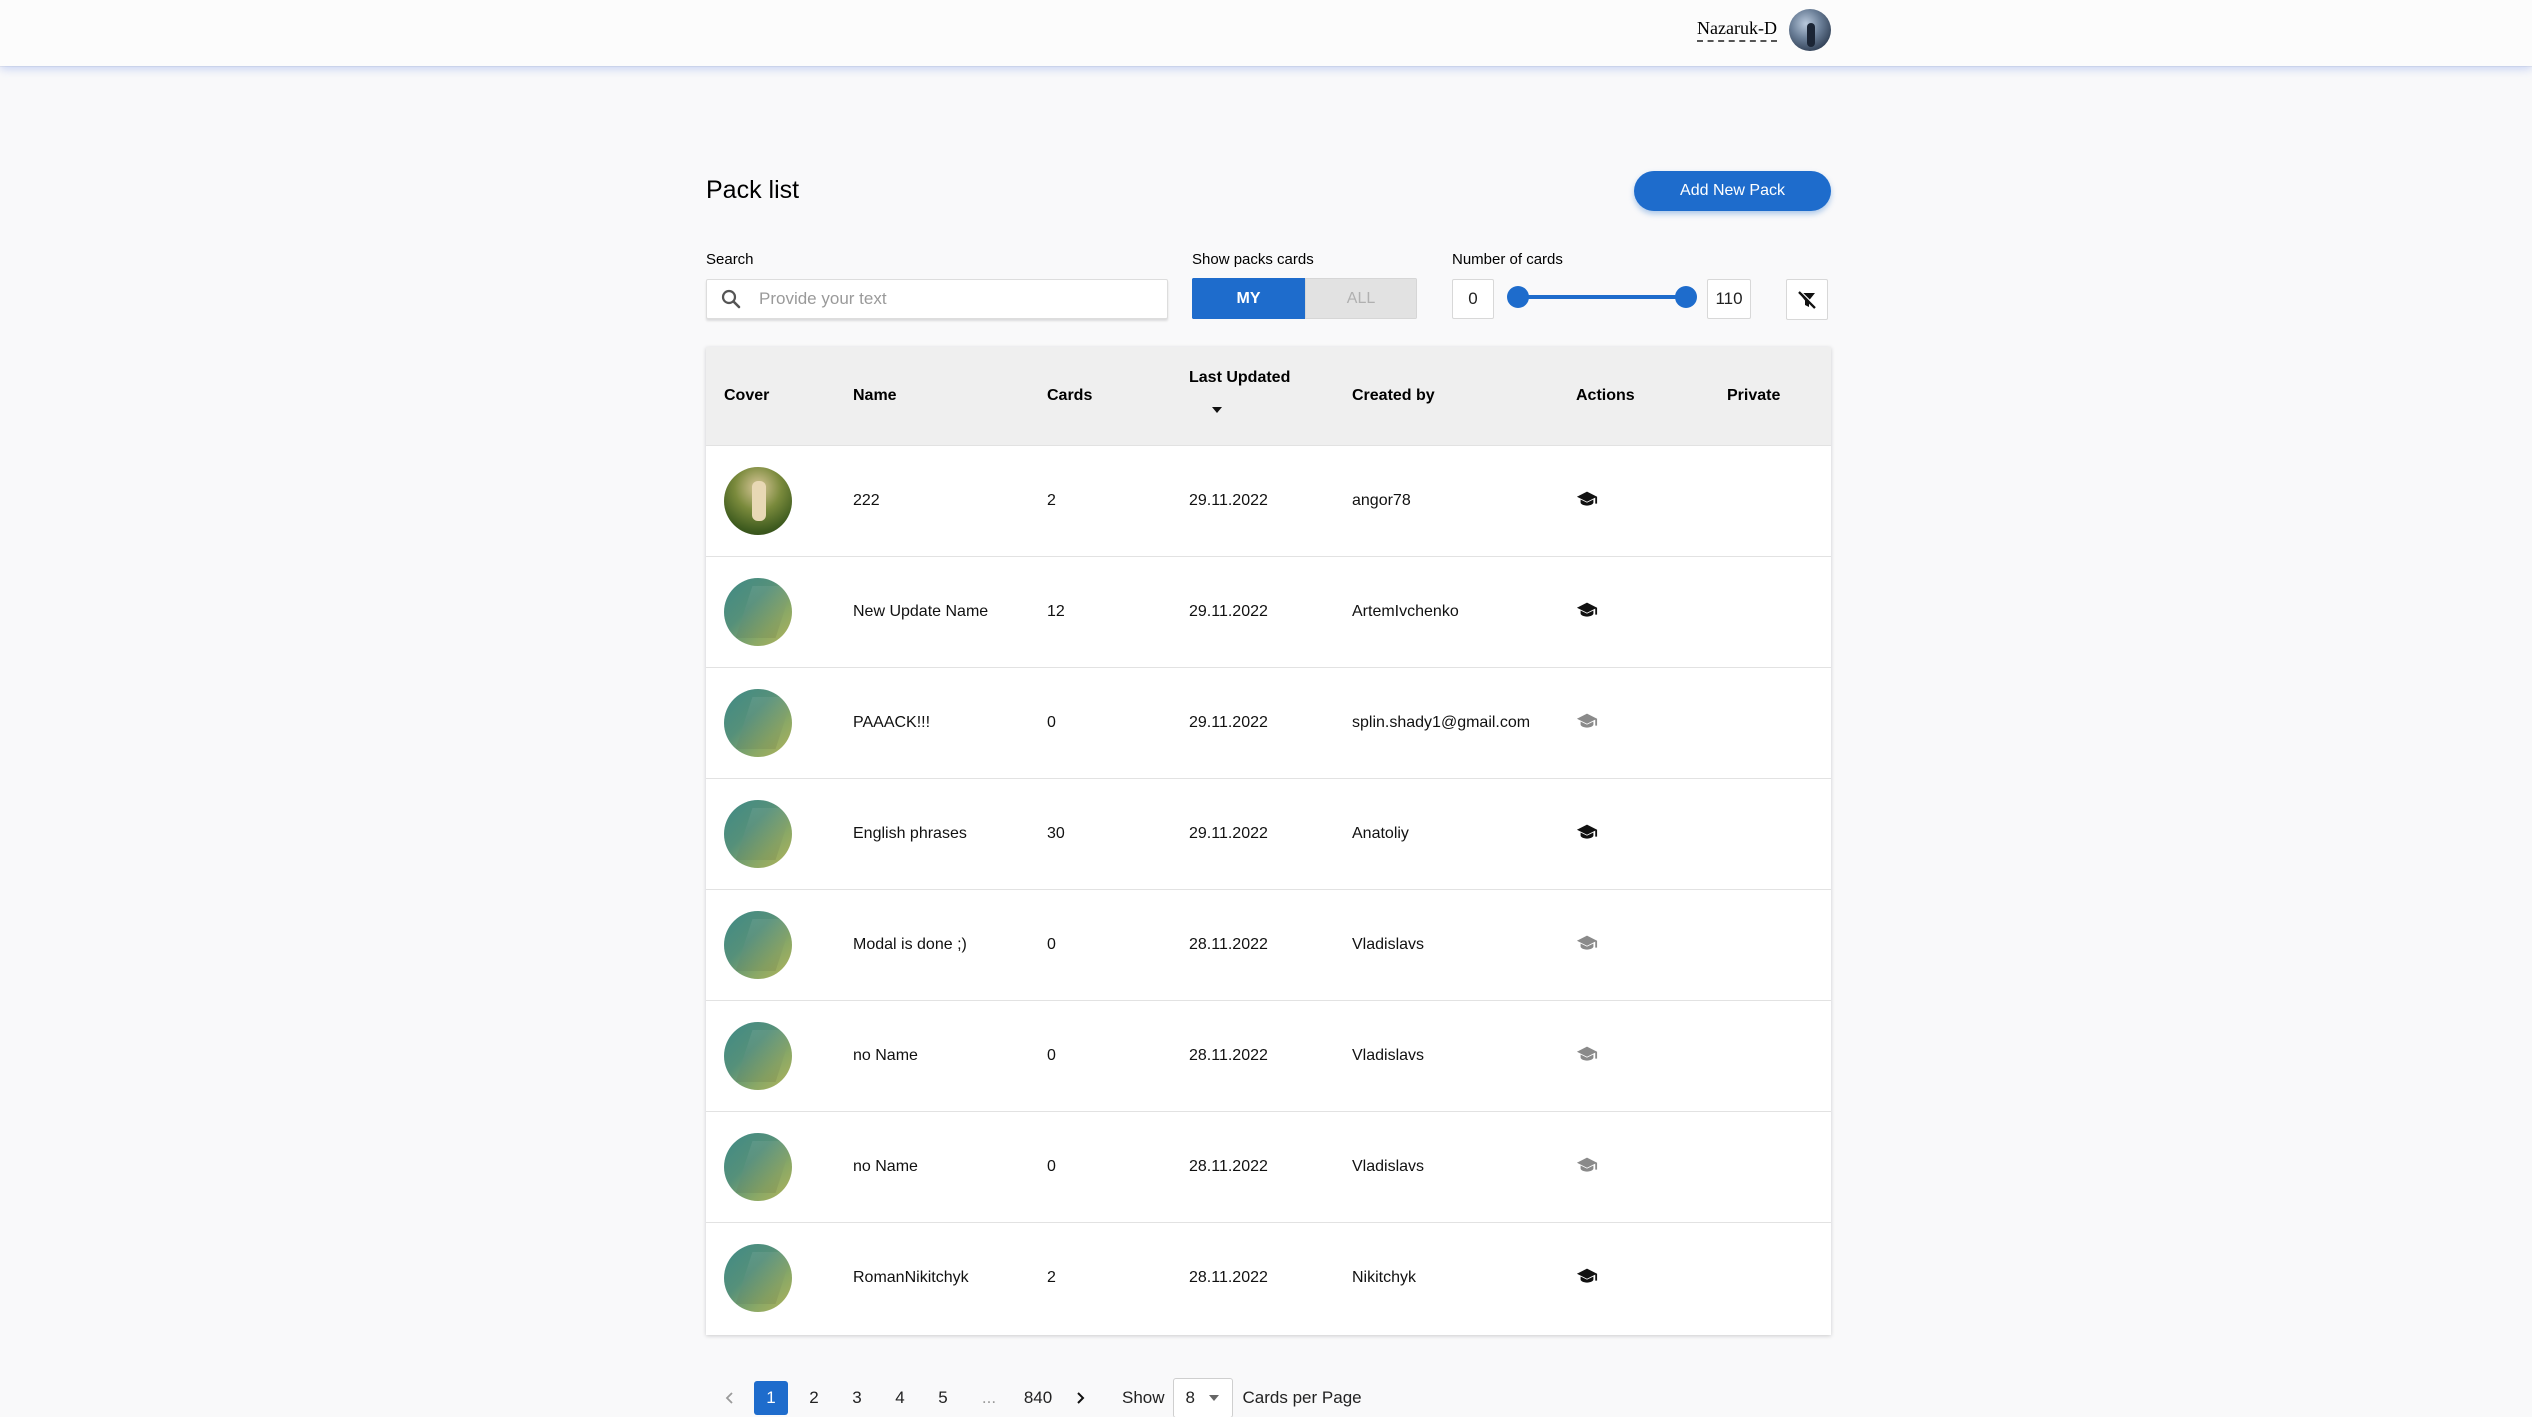 The height and width of the screenshot is (1417, 2532). What do you see at coordinates (1217, 410) in the screenshot?
I see `sort-arrow-down-icon` at bounding box center [1217, 410].